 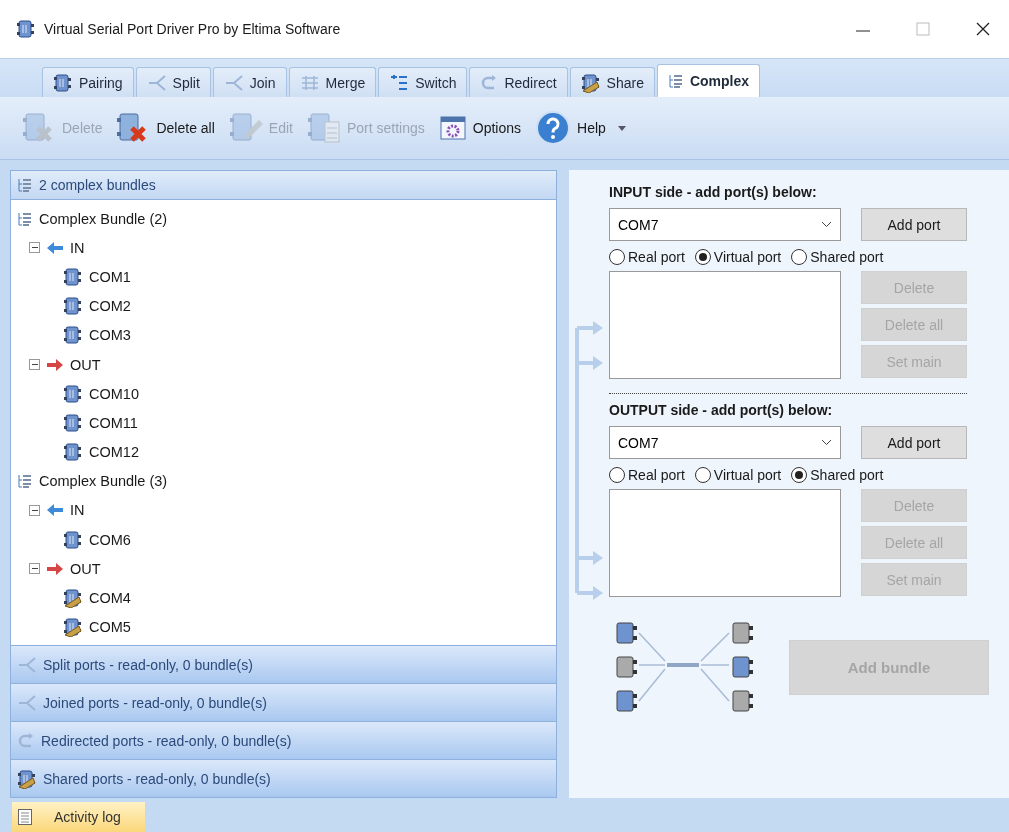 What do you see at coordinates (155, 702) in the screenshot?
I see `section-title: Joined ports - read-only, 0 bundle(s)` at bounding box center [155, 702].